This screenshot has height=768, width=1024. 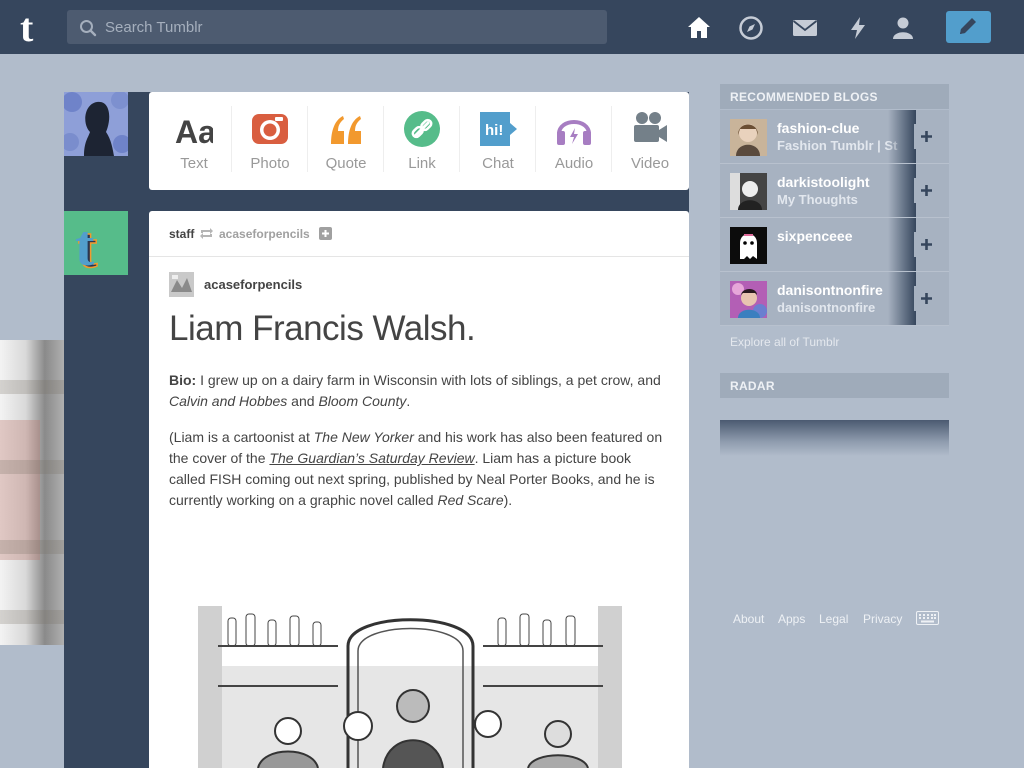 What do you see at coordinates (410, 687) in the screenshot?
I see `cartoon-illustration` at bounding box center [410, 687].